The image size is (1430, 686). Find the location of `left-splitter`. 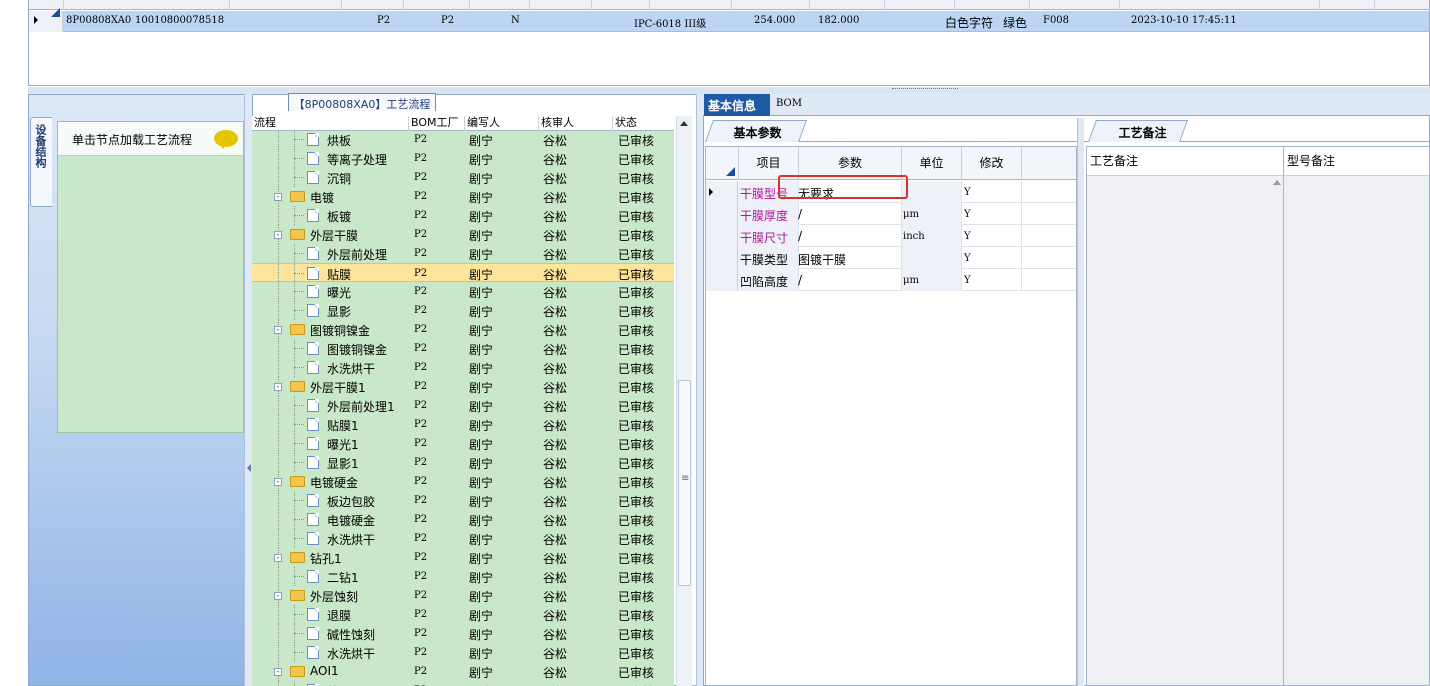

left-splitter is located at coordinates (248, 390).